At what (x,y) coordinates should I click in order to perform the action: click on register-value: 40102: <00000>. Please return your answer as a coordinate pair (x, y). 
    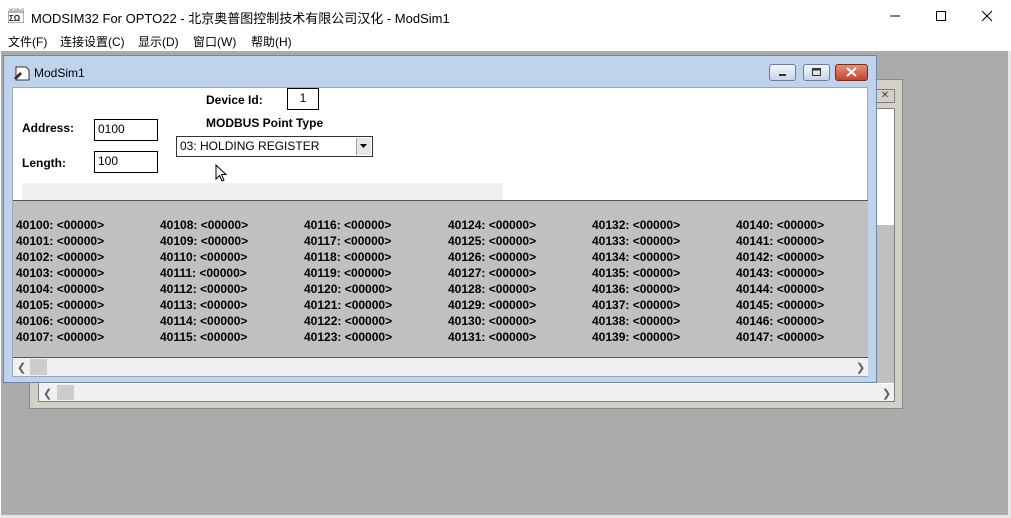
    Looking at the image, I should click on (60, 257).